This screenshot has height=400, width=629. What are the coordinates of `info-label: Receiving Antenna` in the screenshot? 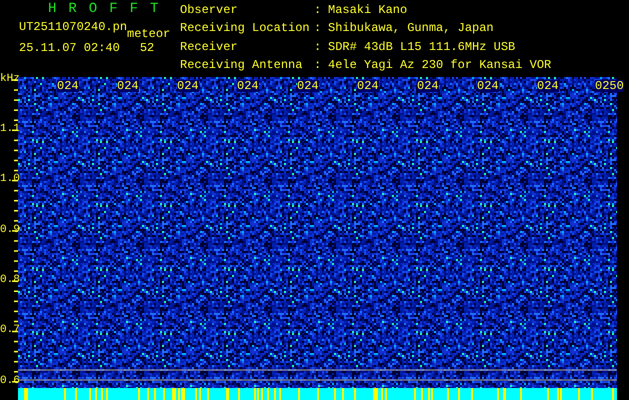 It's located at (242, 66).